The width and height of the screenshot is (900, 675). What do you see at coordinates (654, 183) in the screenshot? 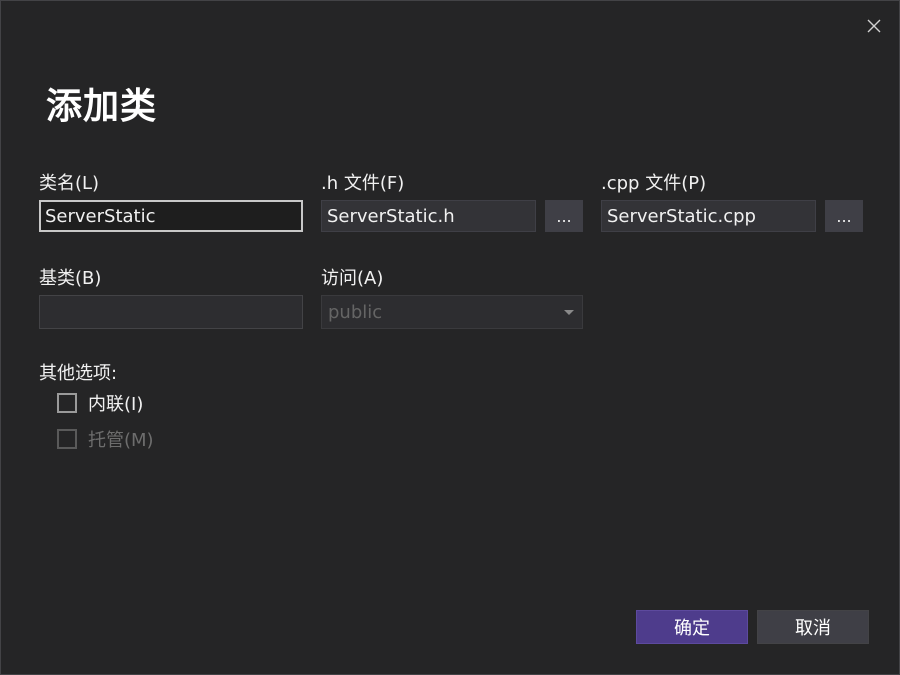
I see `cpp-file-label: .cpp 文件(P)` at bounding box center [654, 183].